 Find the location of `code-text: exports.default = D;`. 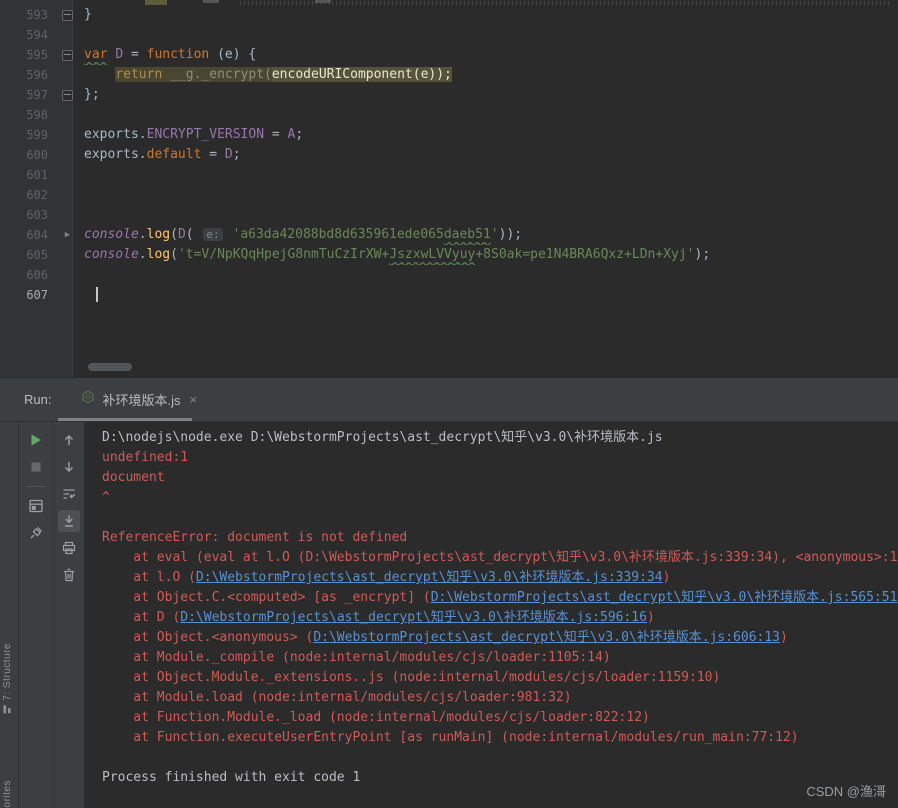

code-text: exports.default = D; is located at coordinates (488, 155).